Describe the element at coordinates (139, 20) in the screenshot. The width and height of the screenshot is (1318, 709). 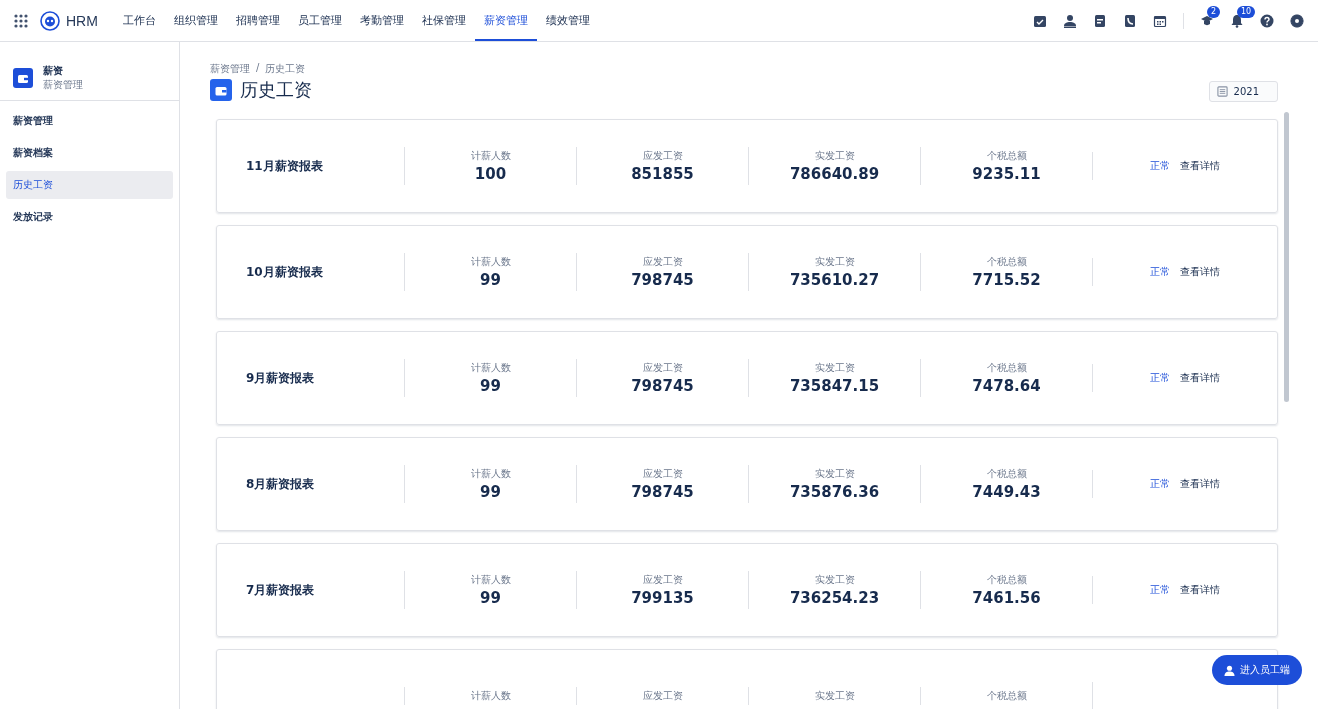
I see `nav-tab: 工作台` at that location.